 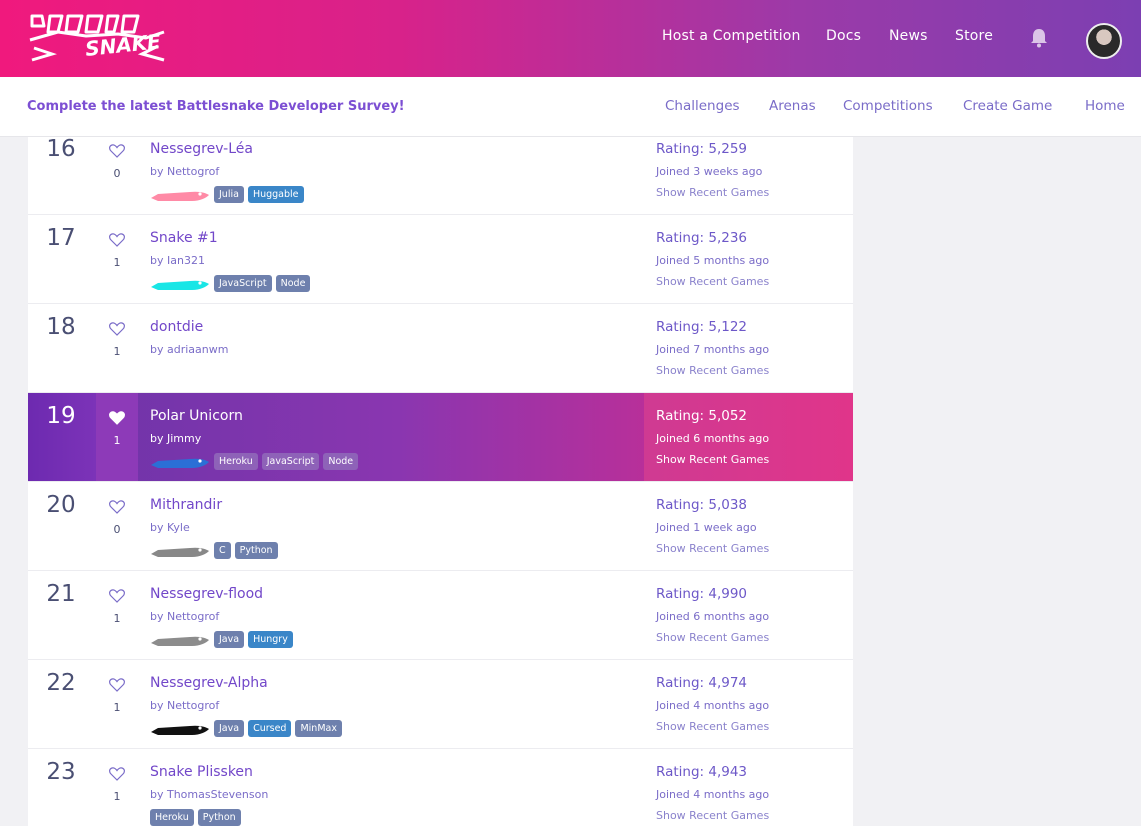 I want to click on subnav-challenges: Challenges, so click(x=702, y=106).